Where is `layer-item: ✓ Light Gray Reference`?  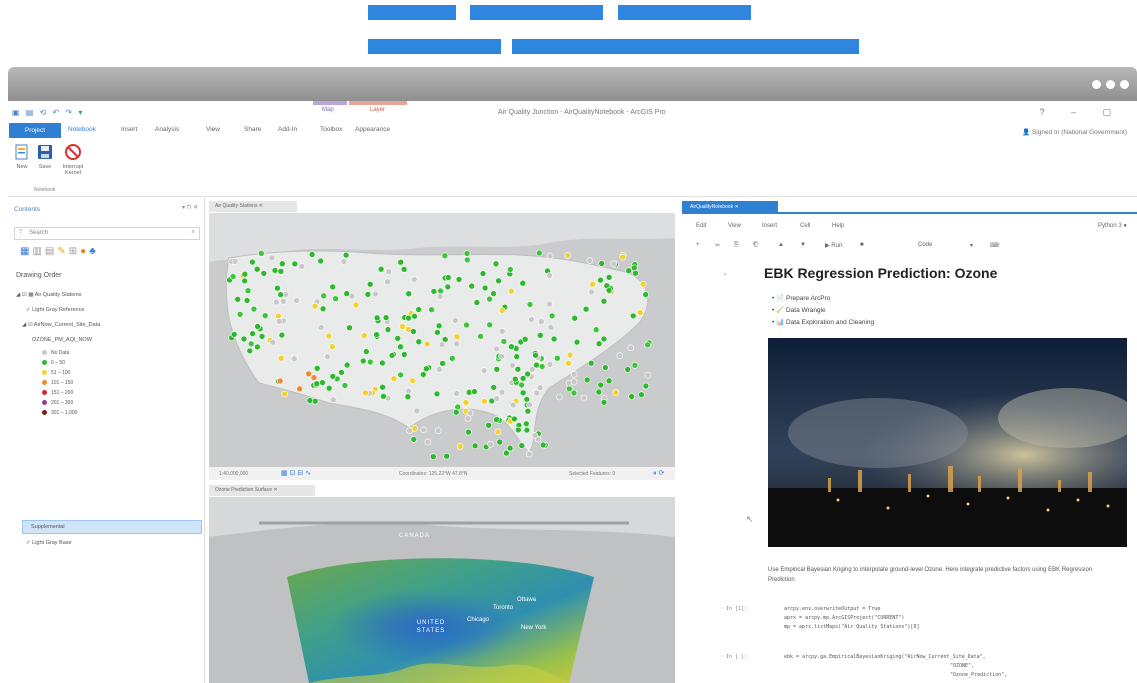
layer-item: ✓ Light Gray Reference is located at coordinates (55, 310).